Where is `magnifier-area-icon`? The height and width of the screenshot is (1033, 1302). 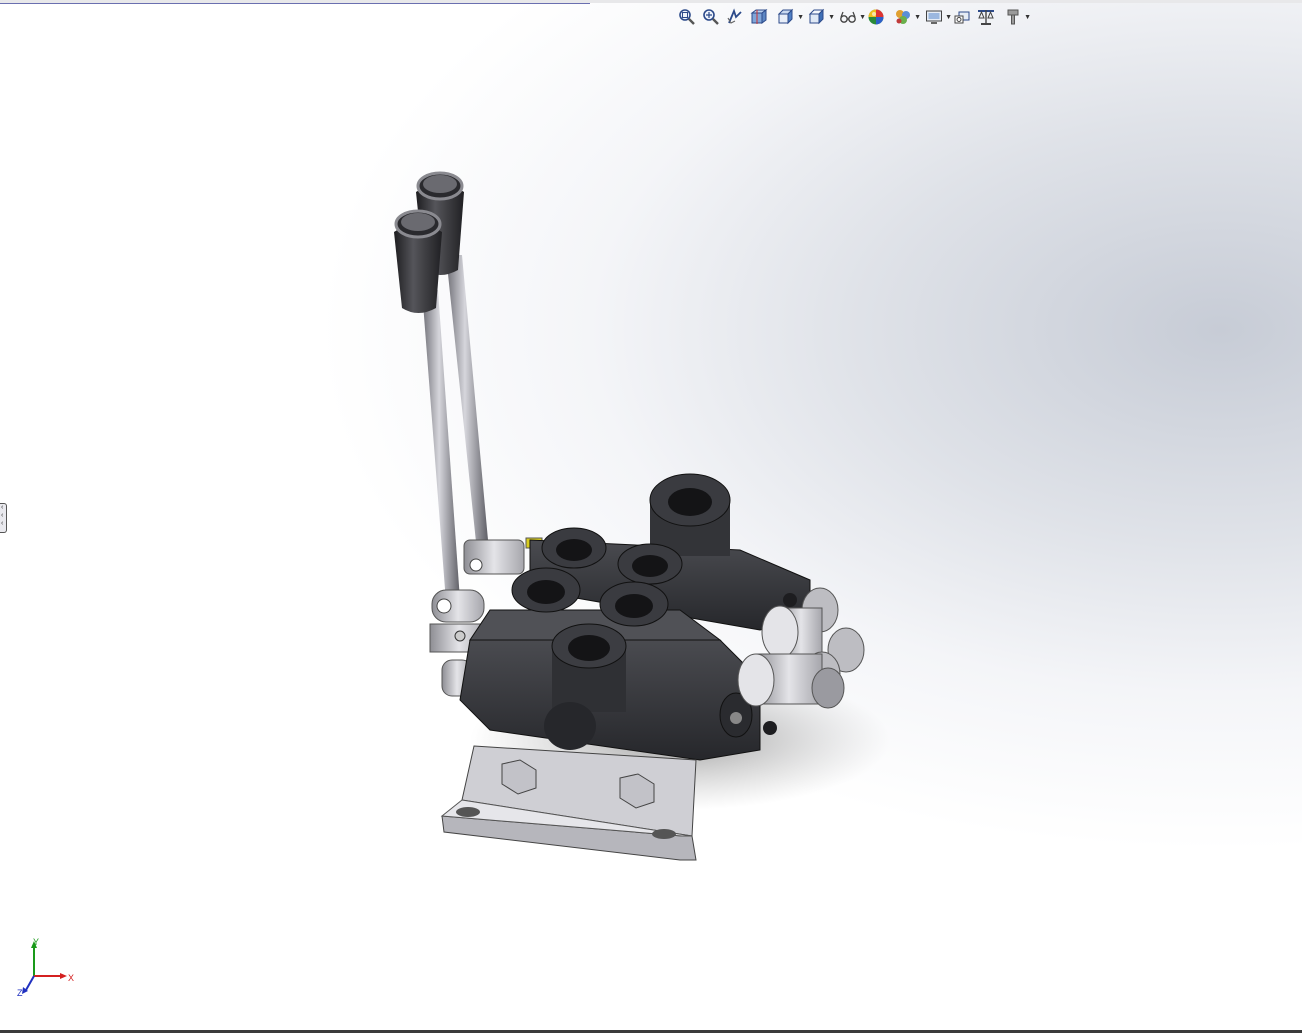 magnifier-area-icon is located at coordinates (710, 17).